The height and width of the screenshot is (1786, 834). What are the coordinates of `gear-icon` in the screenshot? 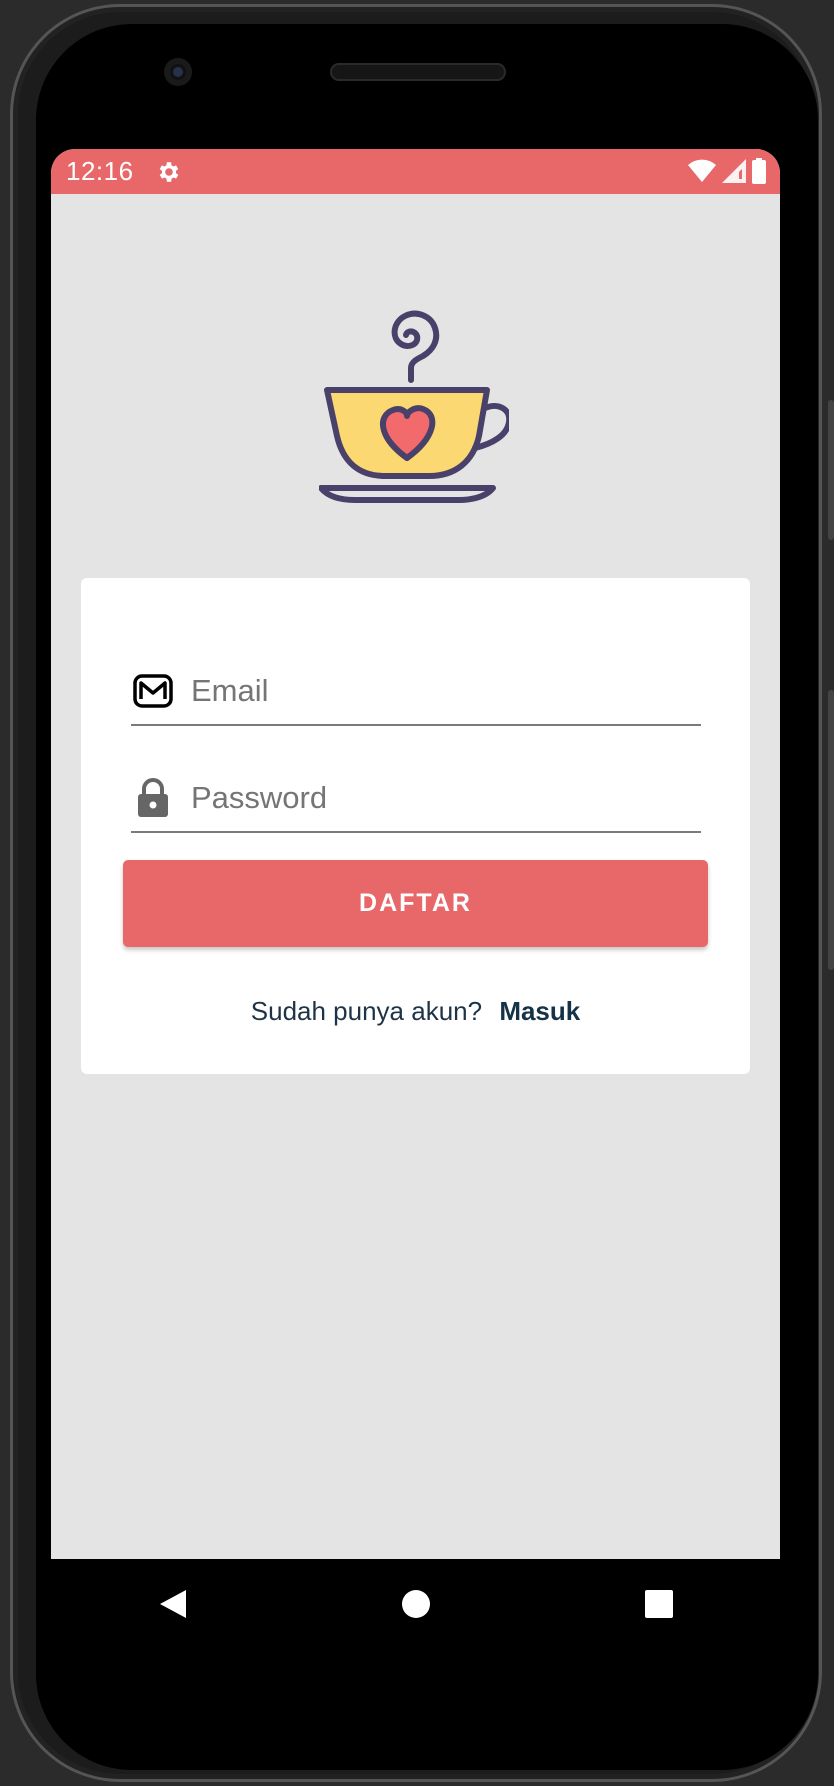 It's located at (169, 172).